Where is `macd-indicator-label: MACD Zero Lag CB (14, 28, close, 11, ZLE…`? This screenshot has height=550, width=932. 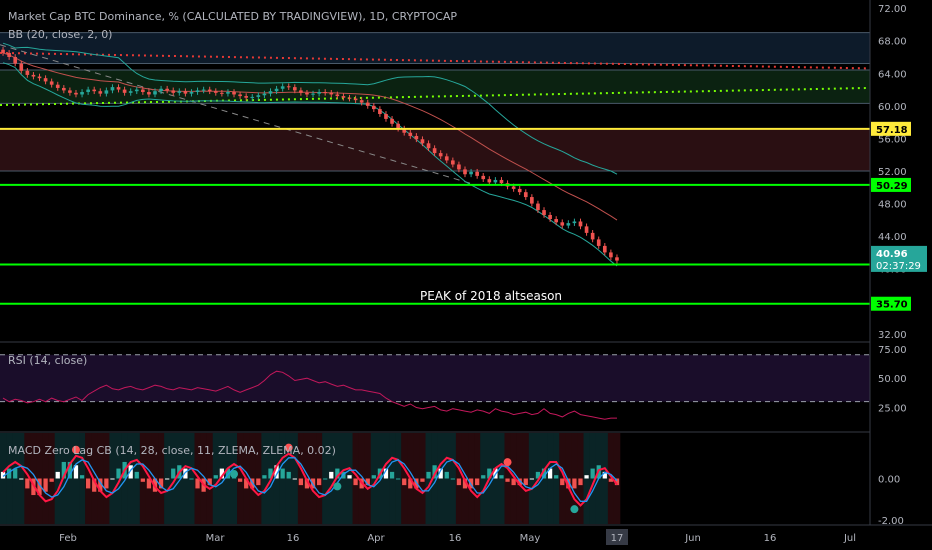
macd-indicator-label: MACD Zero Lag CB (14, 28, close, 11, ZLE… is located at coordinates (172, 450).